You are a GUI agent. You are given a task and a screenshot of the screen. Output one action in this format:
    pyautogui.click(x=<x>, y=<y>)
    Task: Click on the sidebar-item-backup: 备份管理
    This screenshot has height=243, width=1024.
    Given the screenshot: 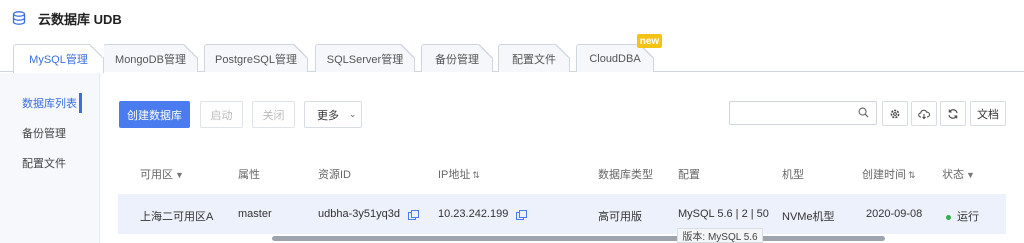 What is the action you would take?
    pyautogui.click(x=50, y=133)
    